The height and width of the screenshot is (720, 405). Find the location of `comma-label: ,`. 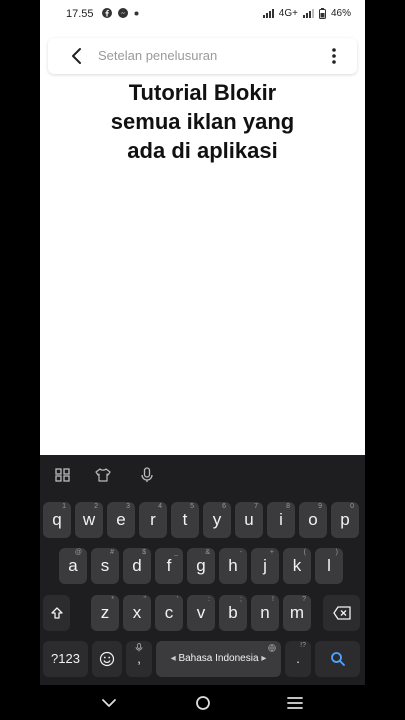

comma-label: , is located at coordinates (139, 658).